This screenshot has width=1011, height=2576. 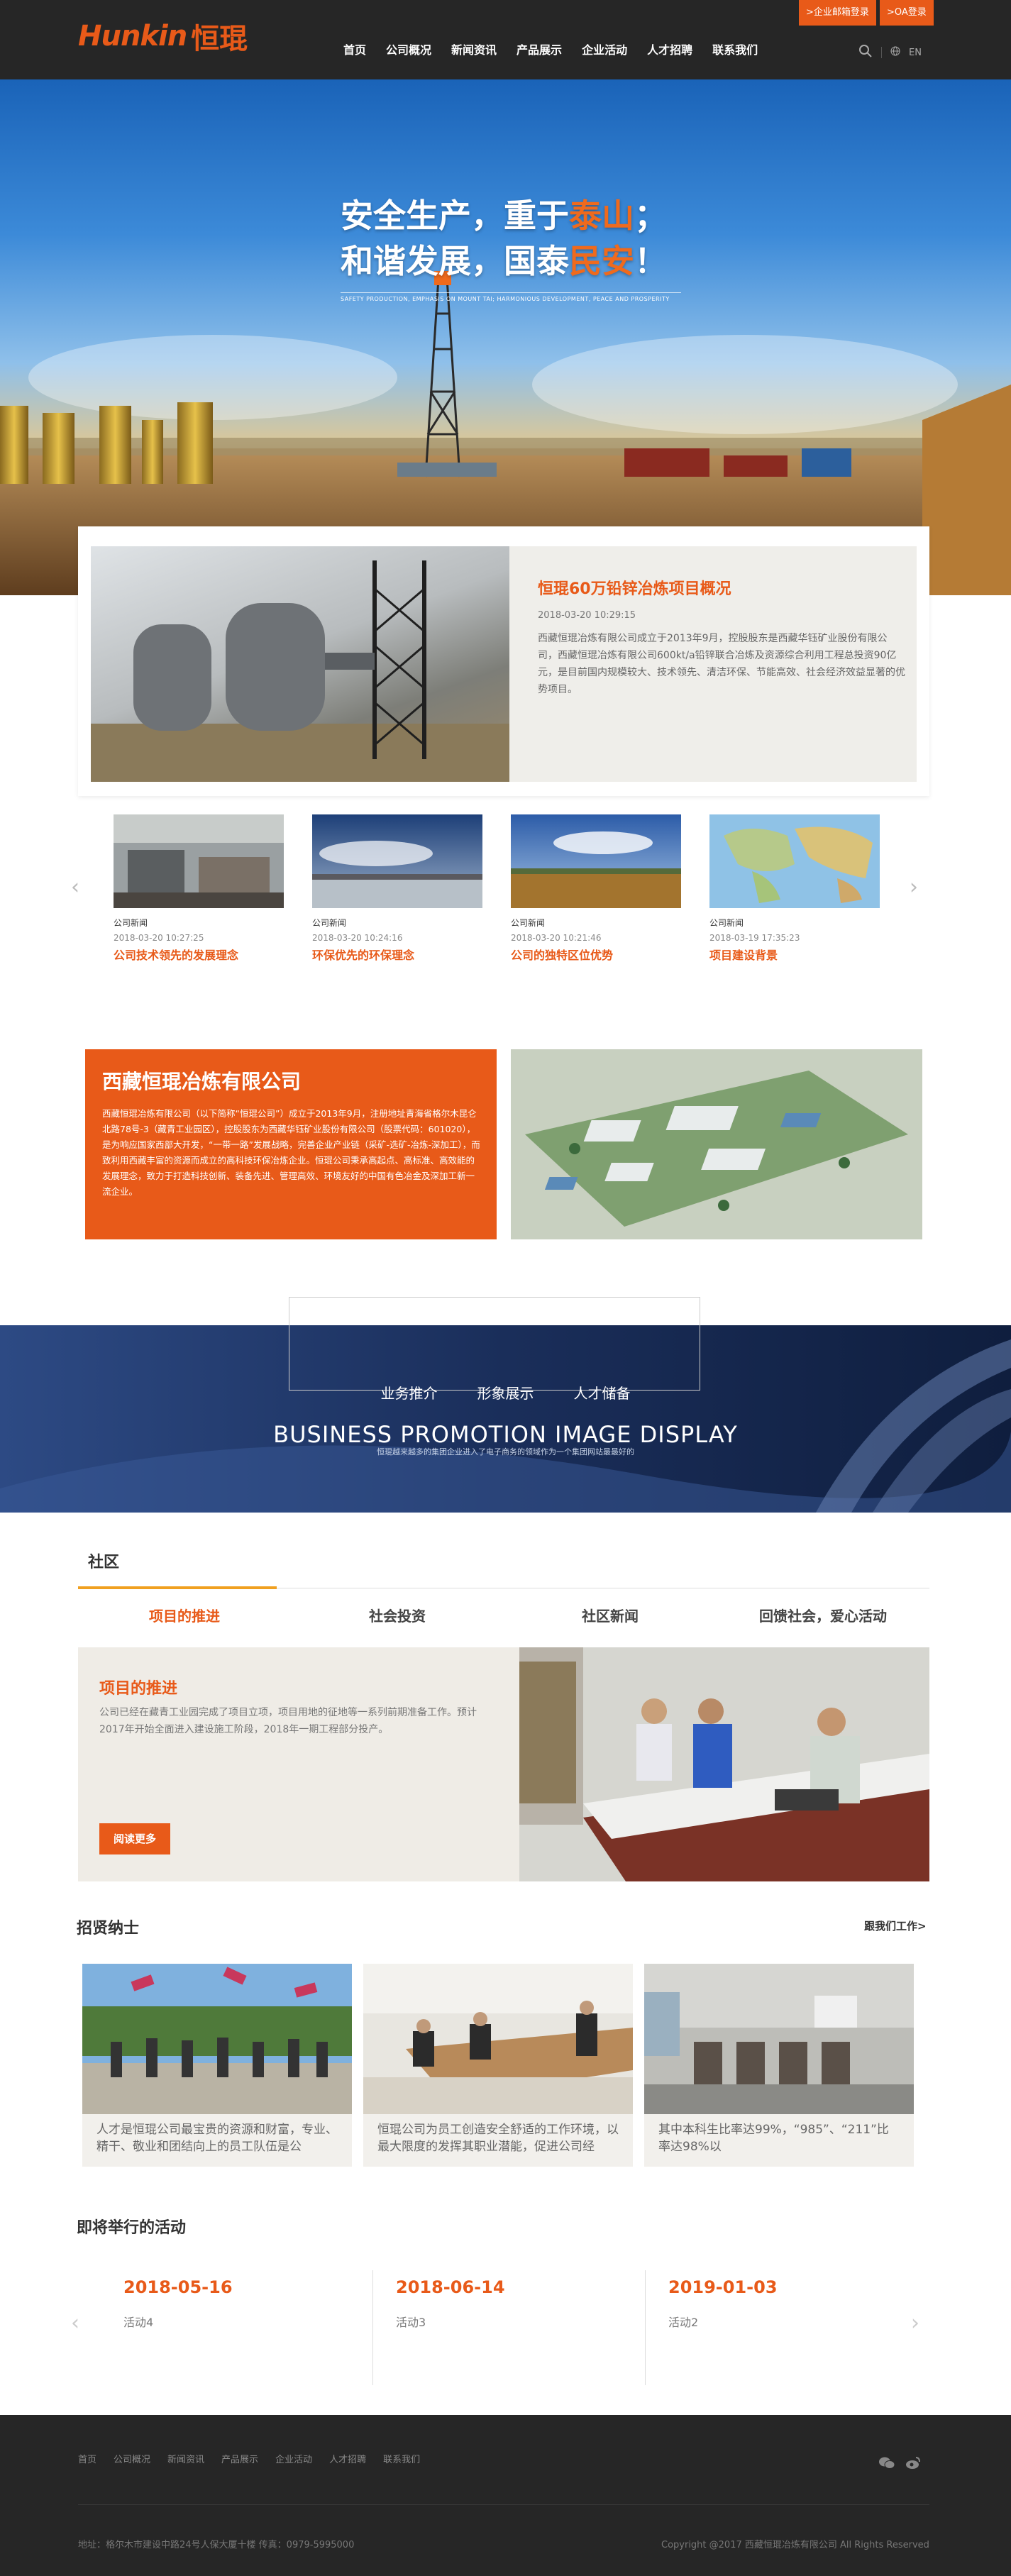 I want to click on business-nav: 业务推介 形象展示 人才储备, so click(x=506, y=1392).